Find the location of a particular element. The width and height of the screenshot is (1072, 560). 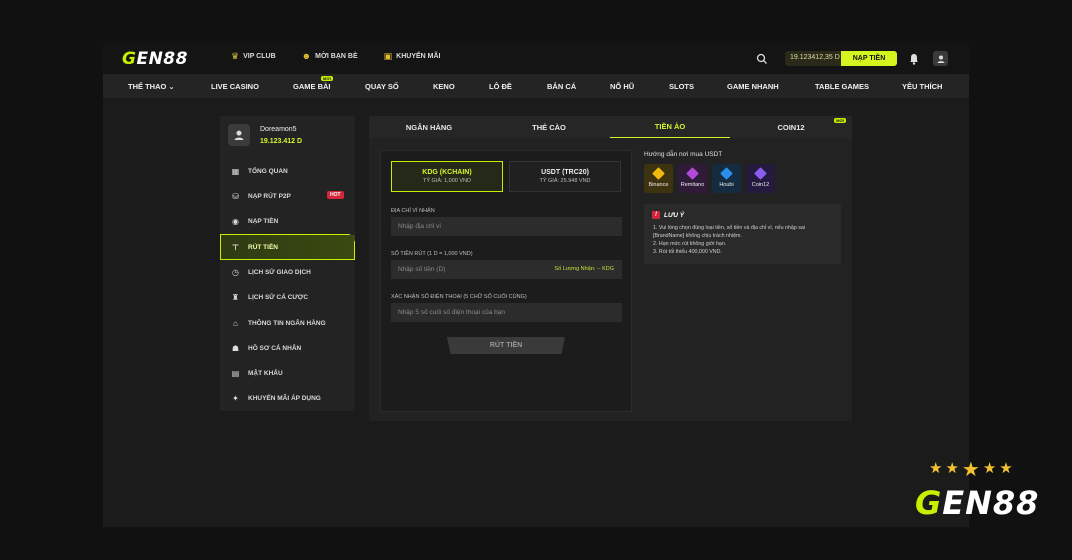

account-button is located at coordinates (940, 58).